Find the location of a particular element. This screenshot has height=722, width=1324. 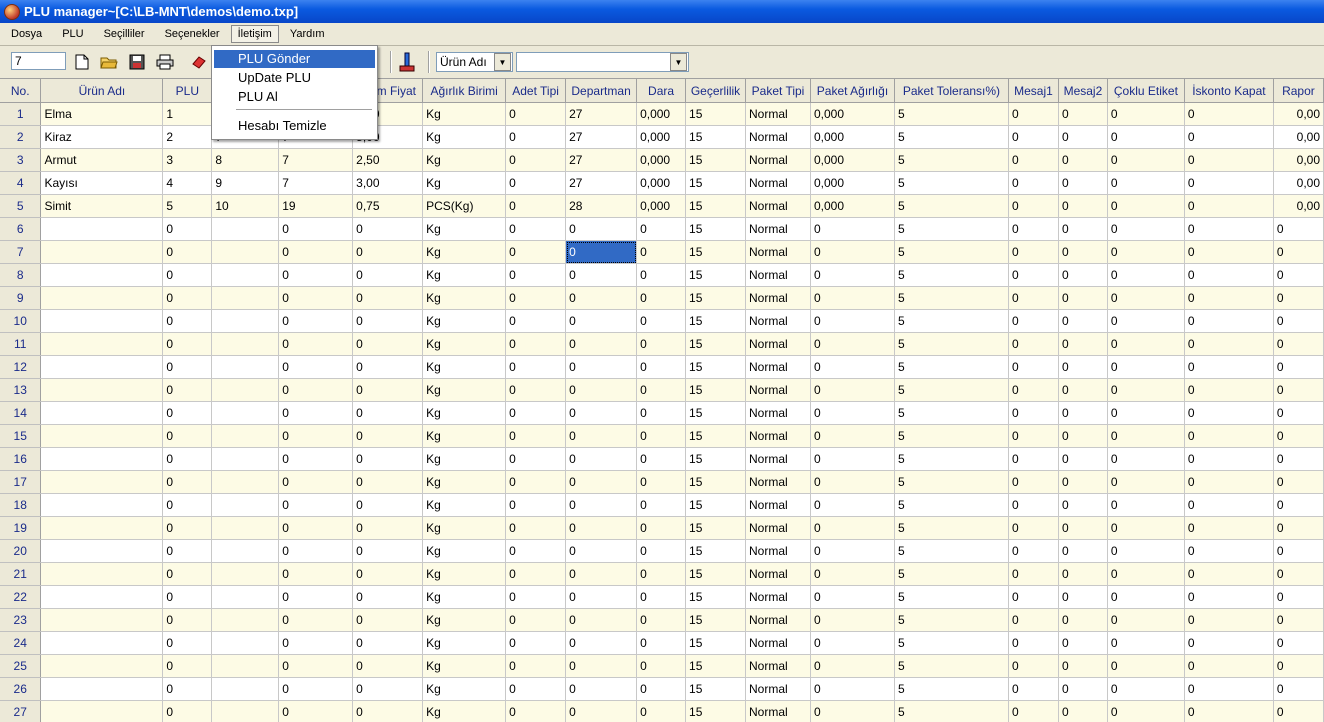

table-row: 27 0 0 0 Kg 0 0 0 15 Normal 0 5 0 0 0 0 0 is located at coordinates (662, 711).